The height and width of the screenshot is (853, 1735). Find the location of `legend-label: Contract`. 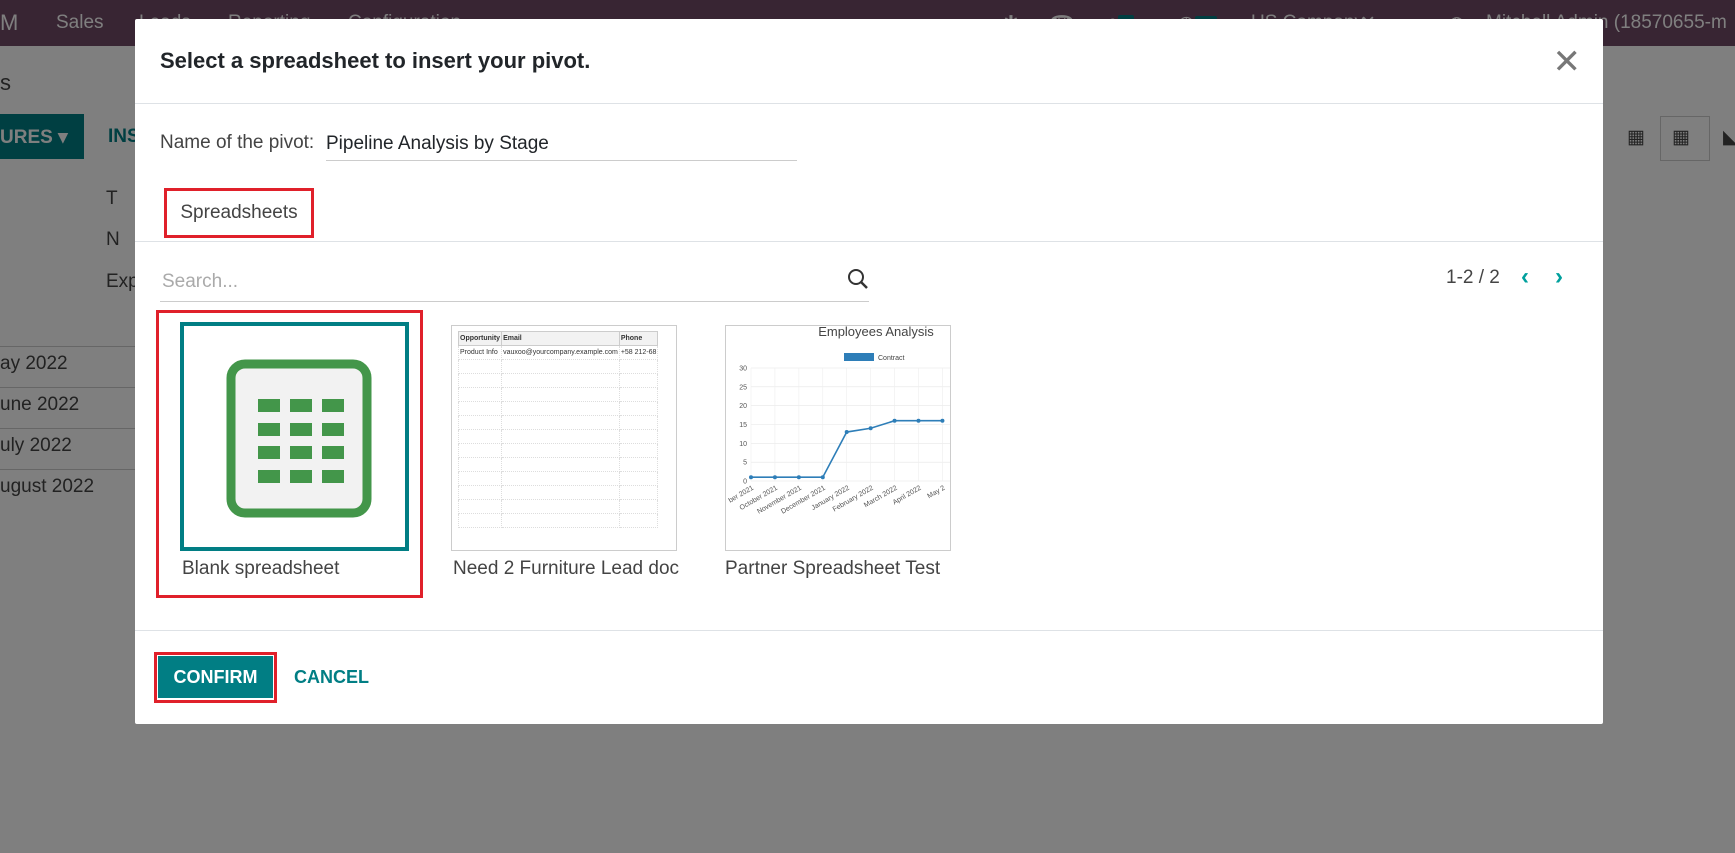

legend-label: Contract is located at coordinates (891, 358).